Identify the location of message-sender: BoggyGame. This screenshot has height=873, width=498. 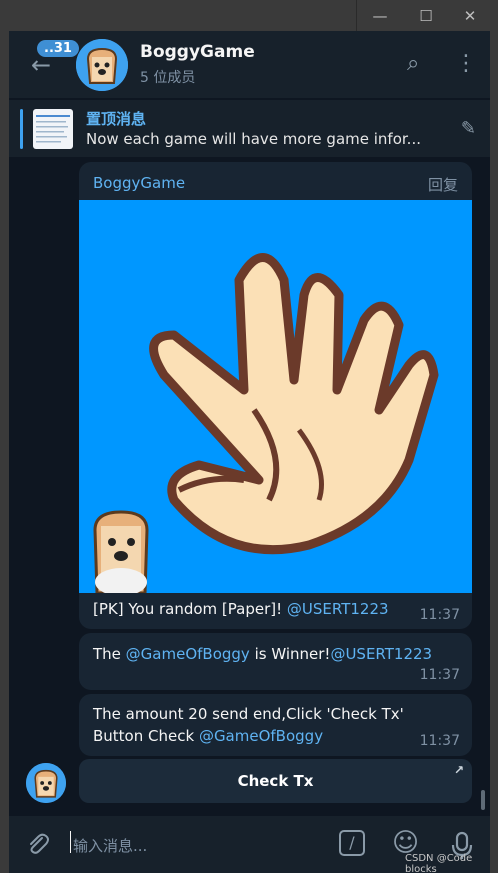
(139, 183).